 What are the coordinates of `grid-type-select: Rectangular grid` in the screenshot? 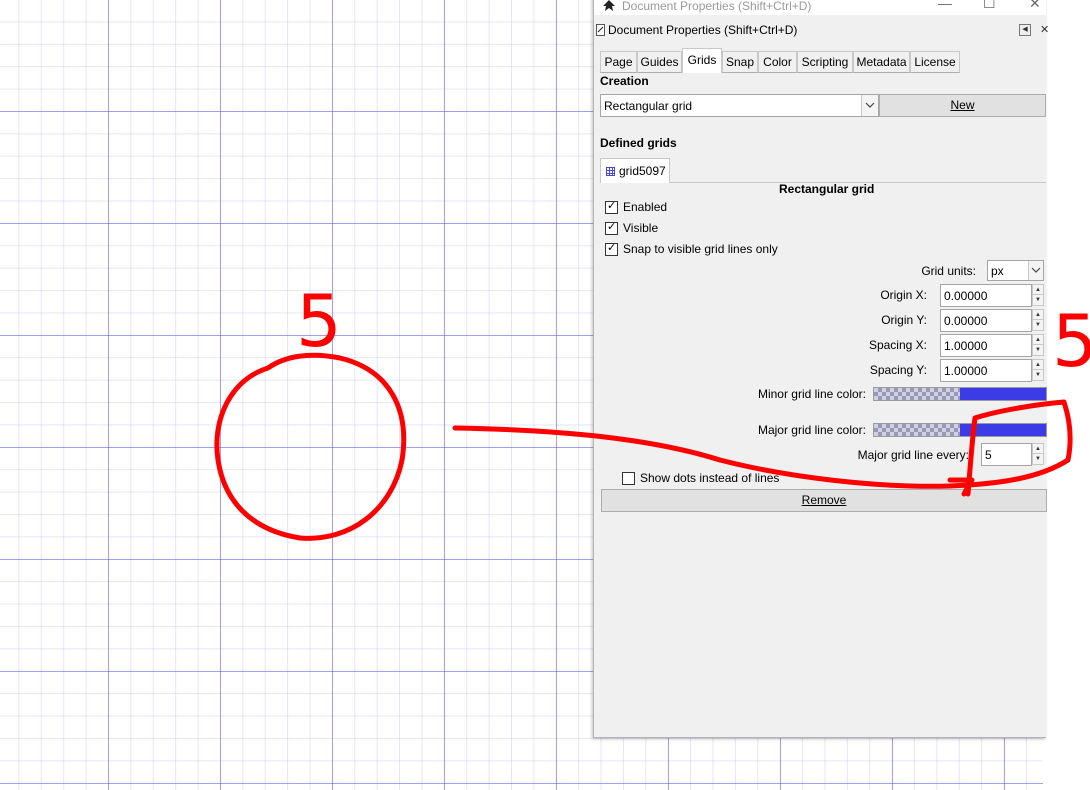 It's located at (739, 105).